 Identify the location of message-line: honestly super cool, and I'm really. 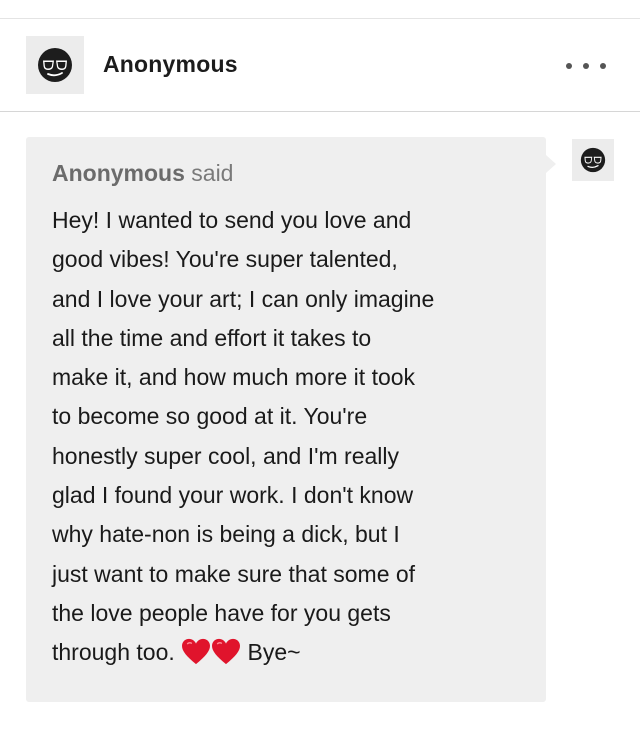
(226, 455).